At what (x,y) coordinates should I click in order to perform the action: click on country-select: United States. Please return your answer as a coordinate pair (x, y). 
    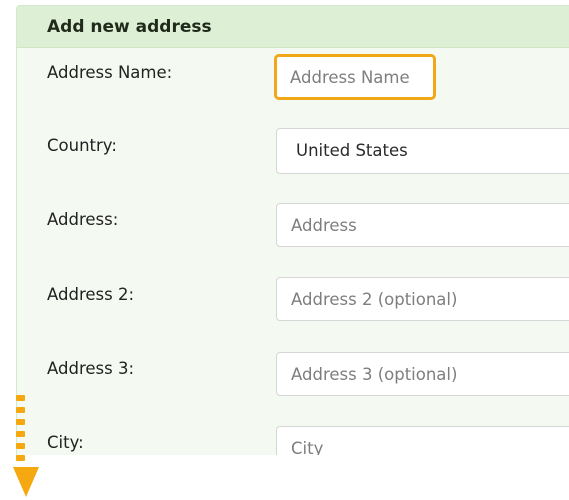
    Looking at the image, I should click on (422, 151).